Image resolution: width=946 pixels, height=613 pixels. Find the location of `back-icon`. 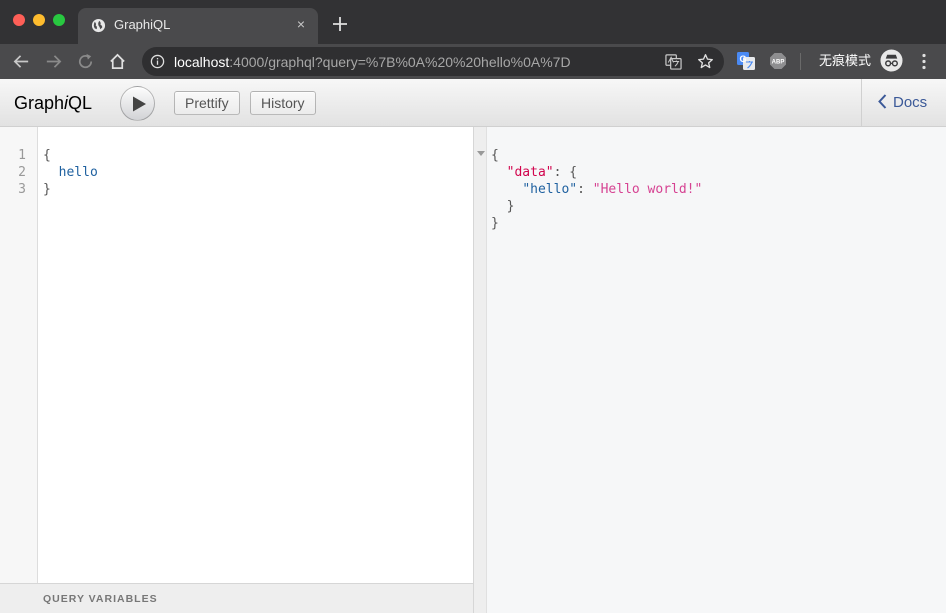

back-icon is located at coordinates (21, 61).